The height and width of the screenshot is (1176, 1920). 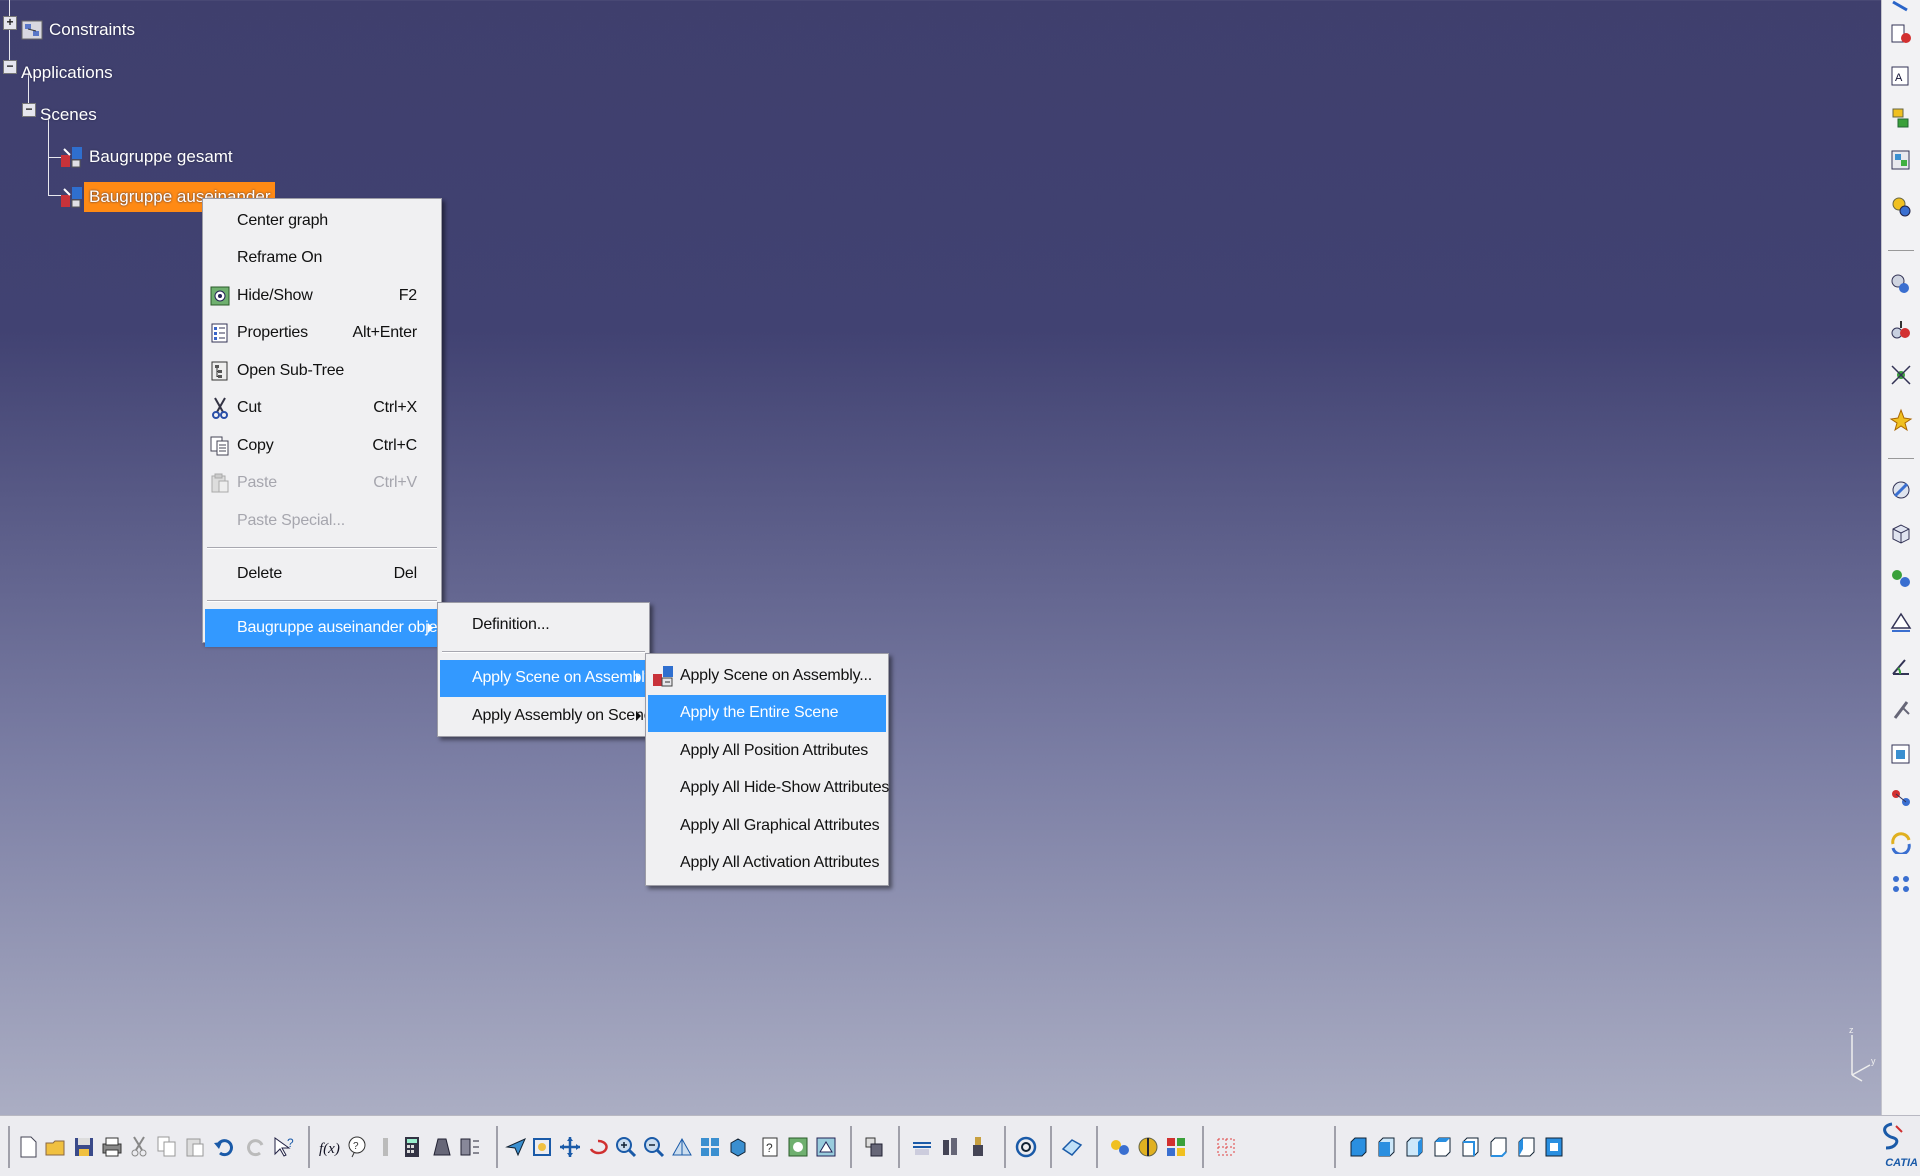 What do you see at coordinates (978, 1147) in the screenshot?
I see `bolt-icon` at bounding box center [978, 1147].